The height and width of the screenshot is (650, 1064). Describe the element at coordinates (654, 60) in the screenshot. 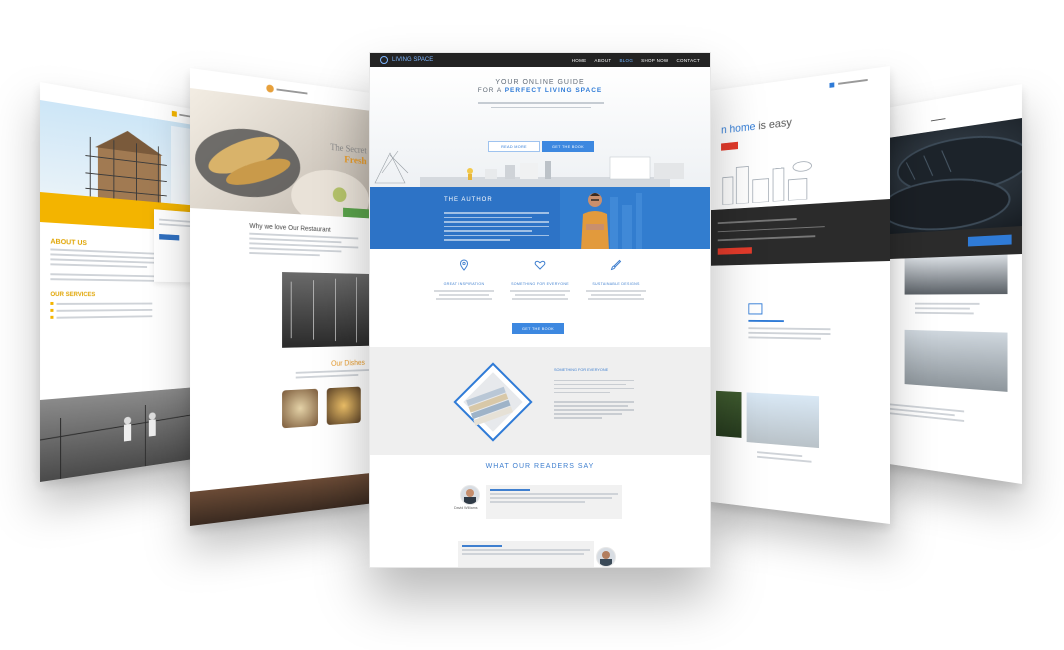

I see `nav-shop-now: SHOP NOW` at that location.